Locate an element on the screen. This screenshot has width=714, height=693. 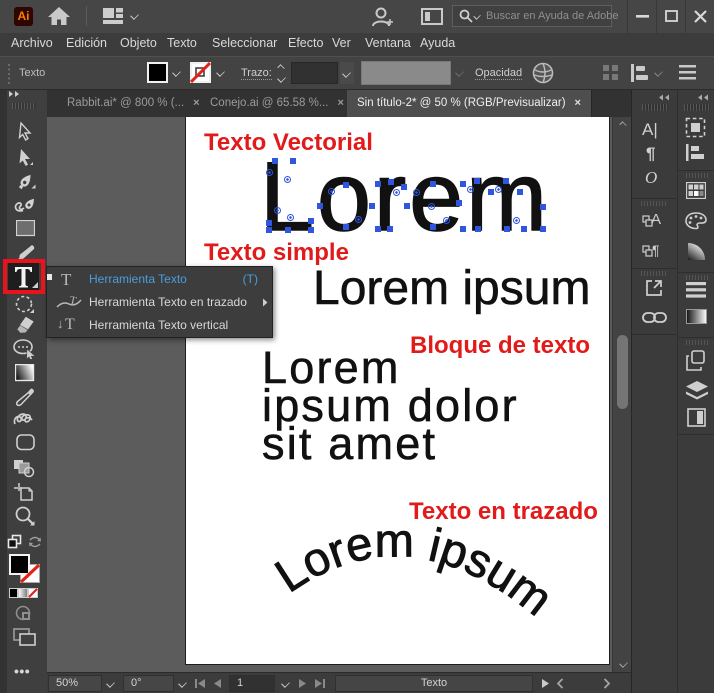
svg-text: T is located at coordinates (72, 300).